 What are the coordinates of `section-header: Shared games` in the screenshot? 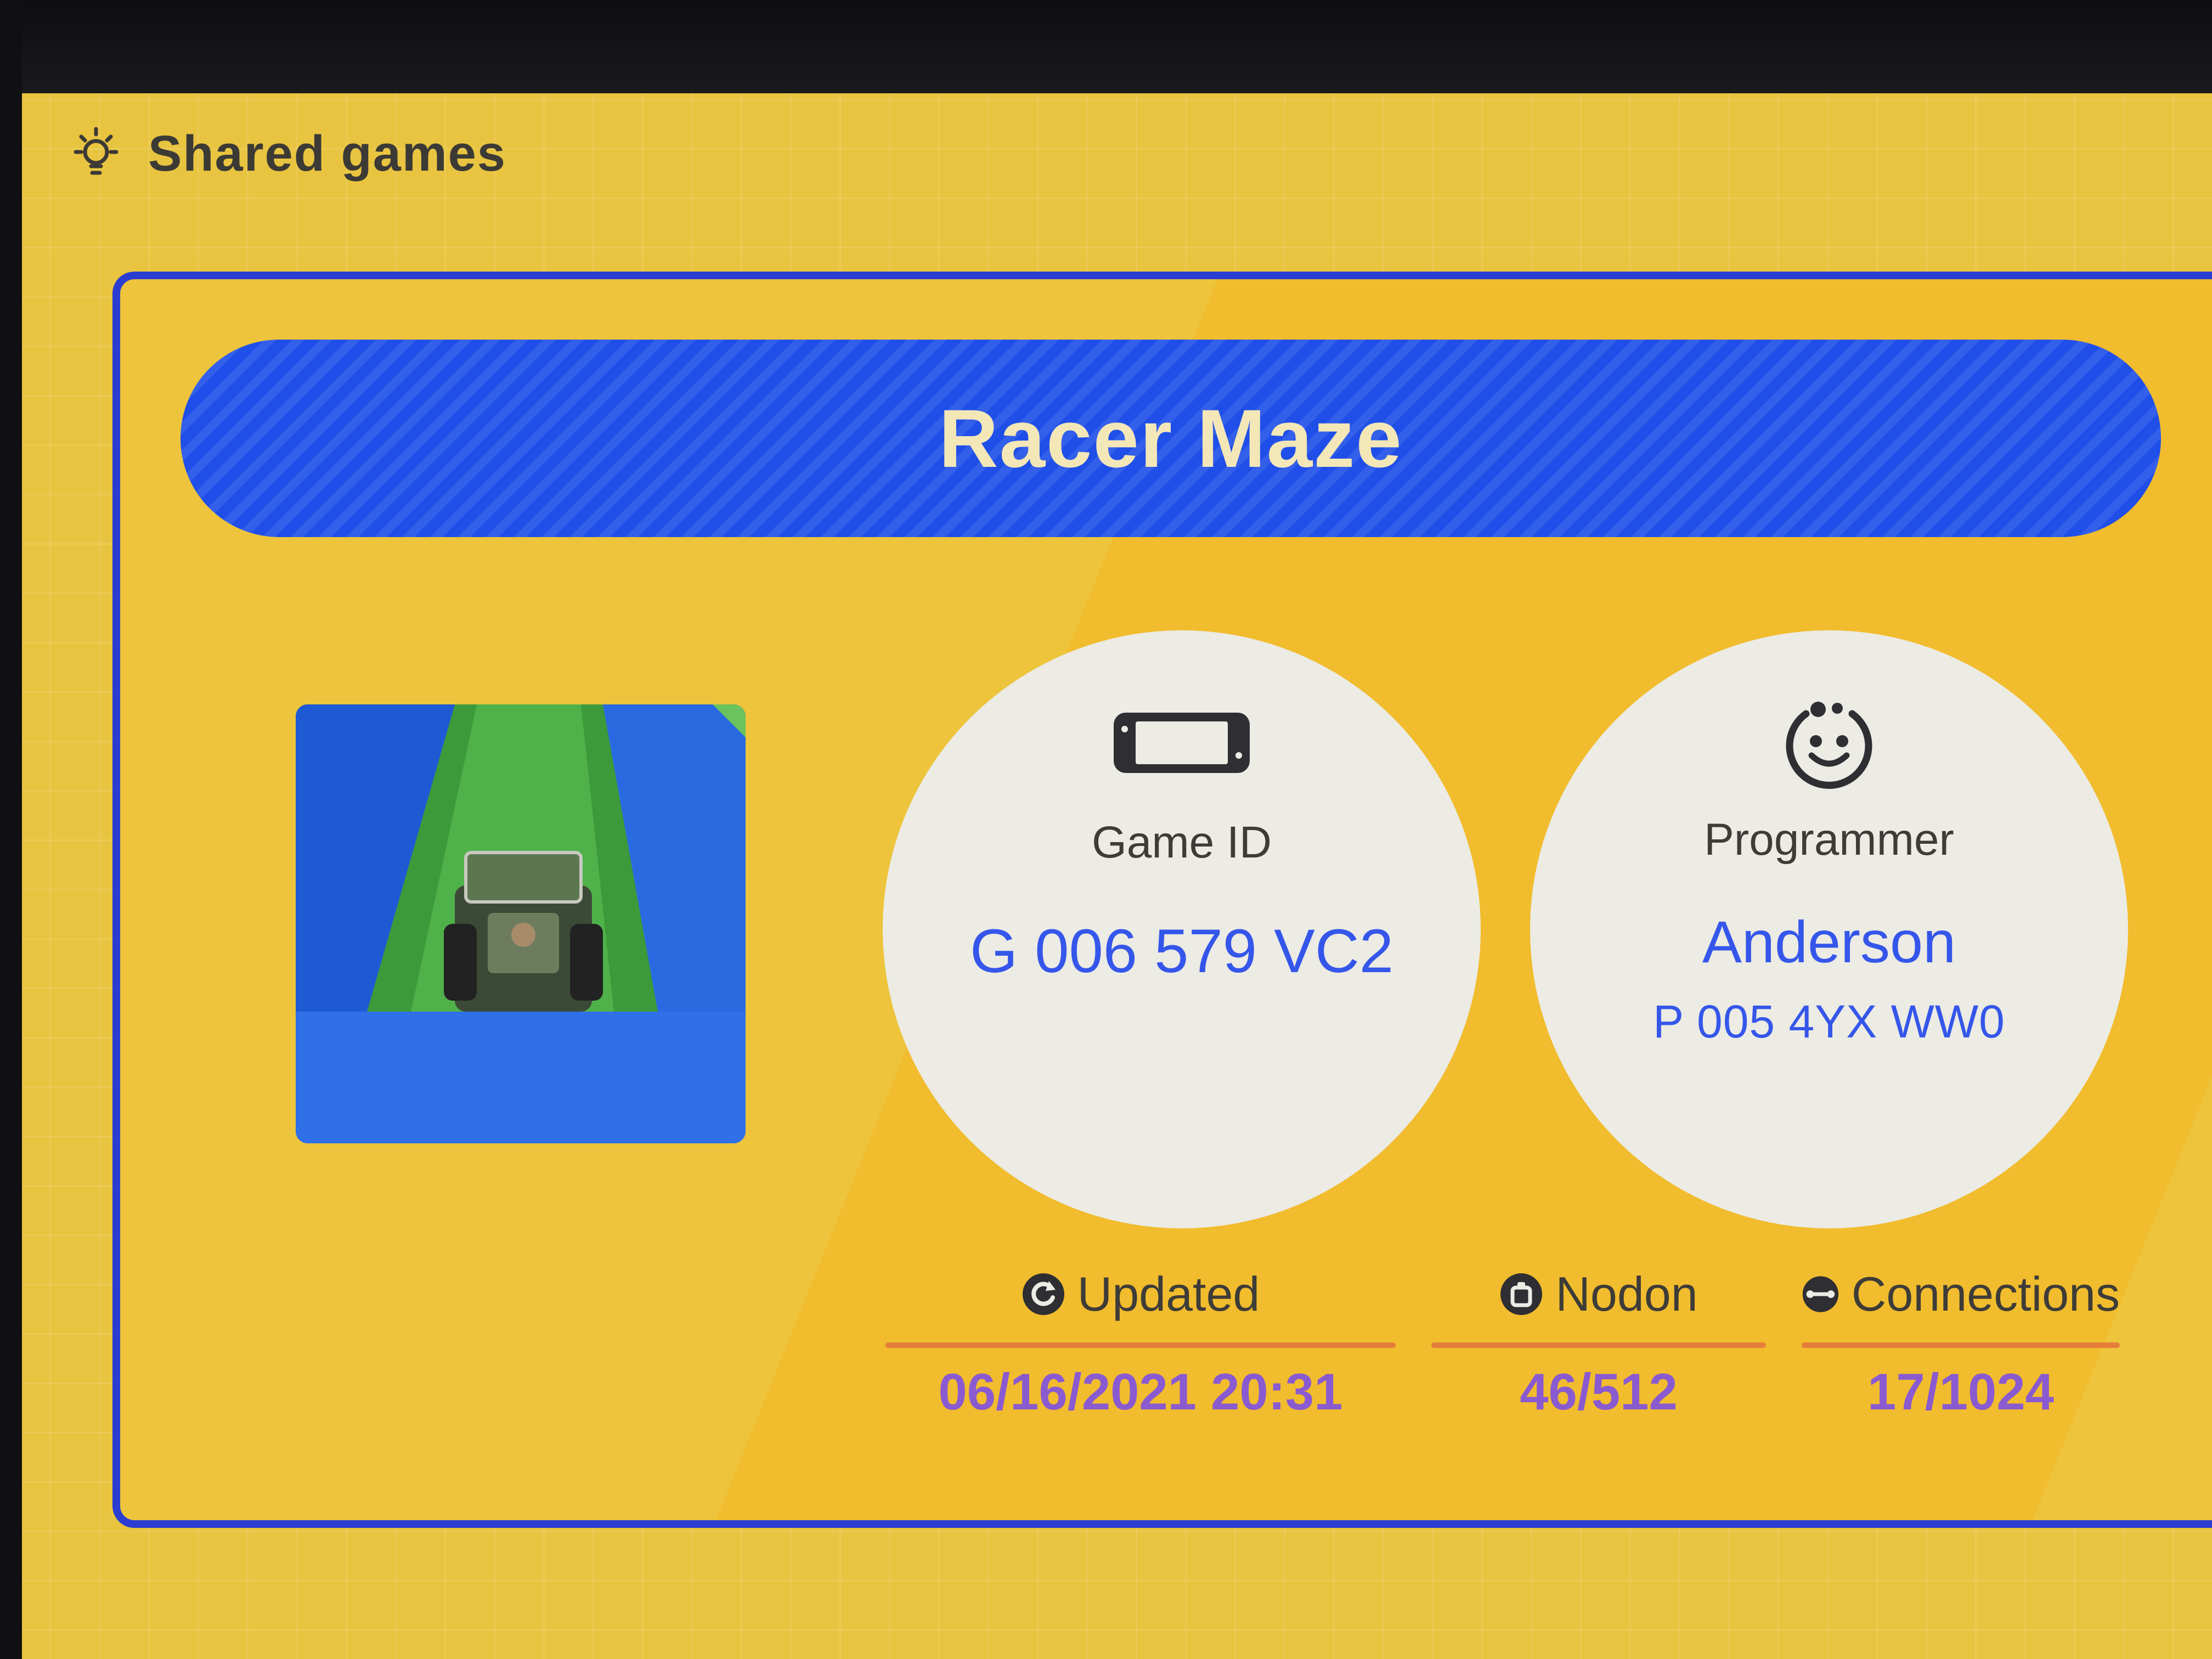 It's located at (286, 153).